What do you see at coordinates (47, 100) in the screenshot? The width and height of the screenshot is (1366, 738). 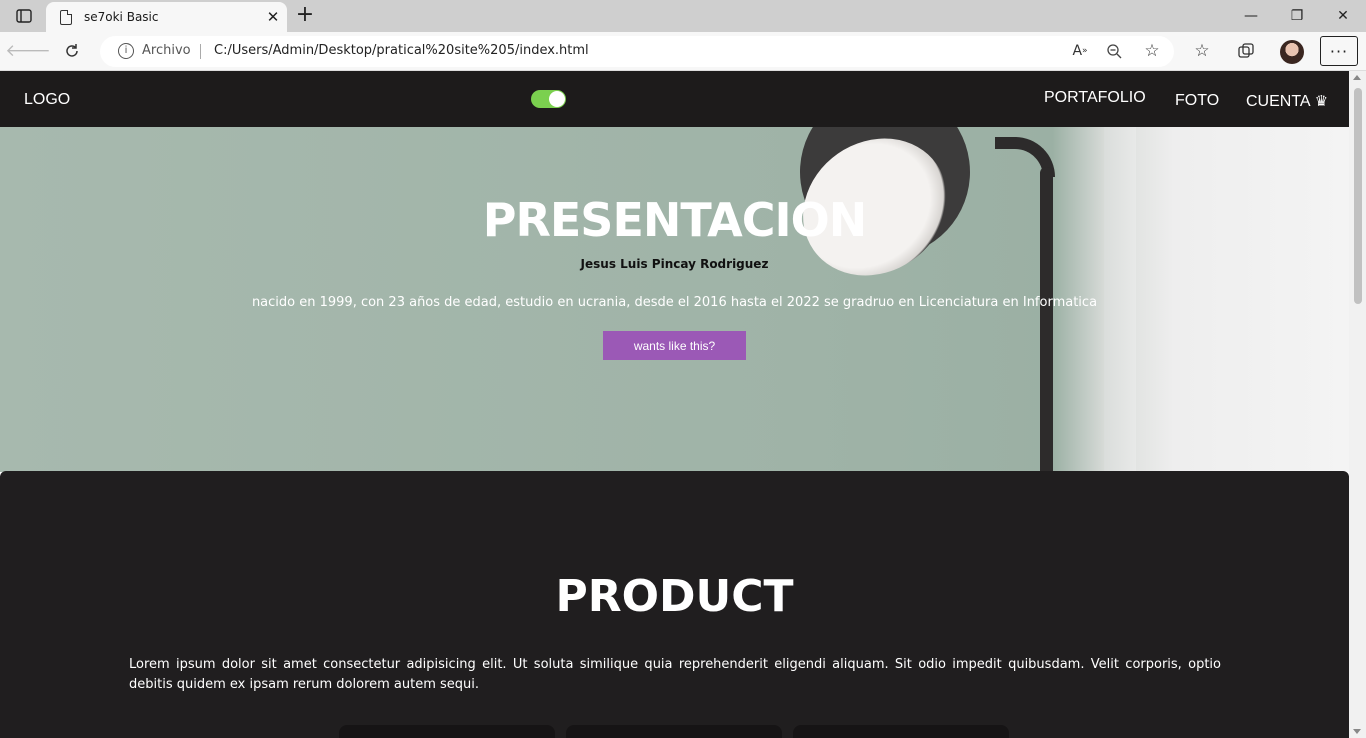 I see `site-logo: LOGO` at bounding box center [47, 100].